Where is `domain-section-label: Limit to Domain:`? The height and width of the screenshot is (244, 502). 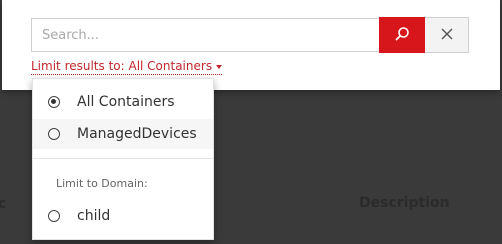
domain-section-label: Limit to Domain: is located at coordinates (102, 183).